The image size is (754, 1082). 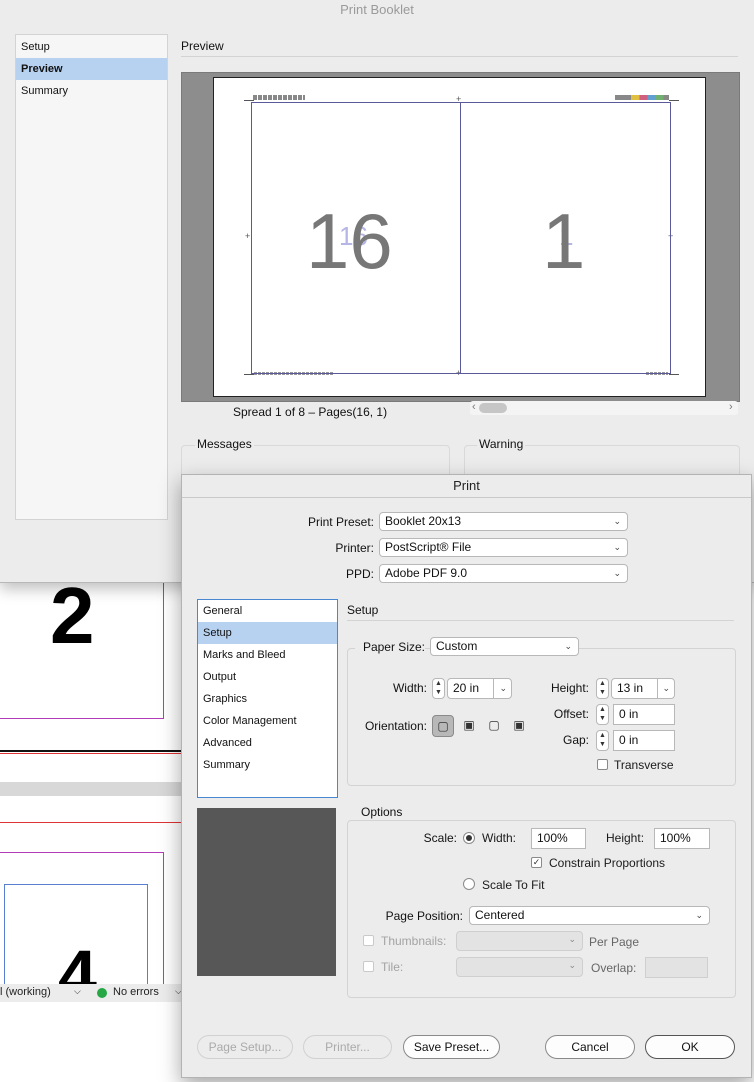 I want to click on ppd-select: Adobe PDF 9.0 ⌄, so click(x=503, y=573).